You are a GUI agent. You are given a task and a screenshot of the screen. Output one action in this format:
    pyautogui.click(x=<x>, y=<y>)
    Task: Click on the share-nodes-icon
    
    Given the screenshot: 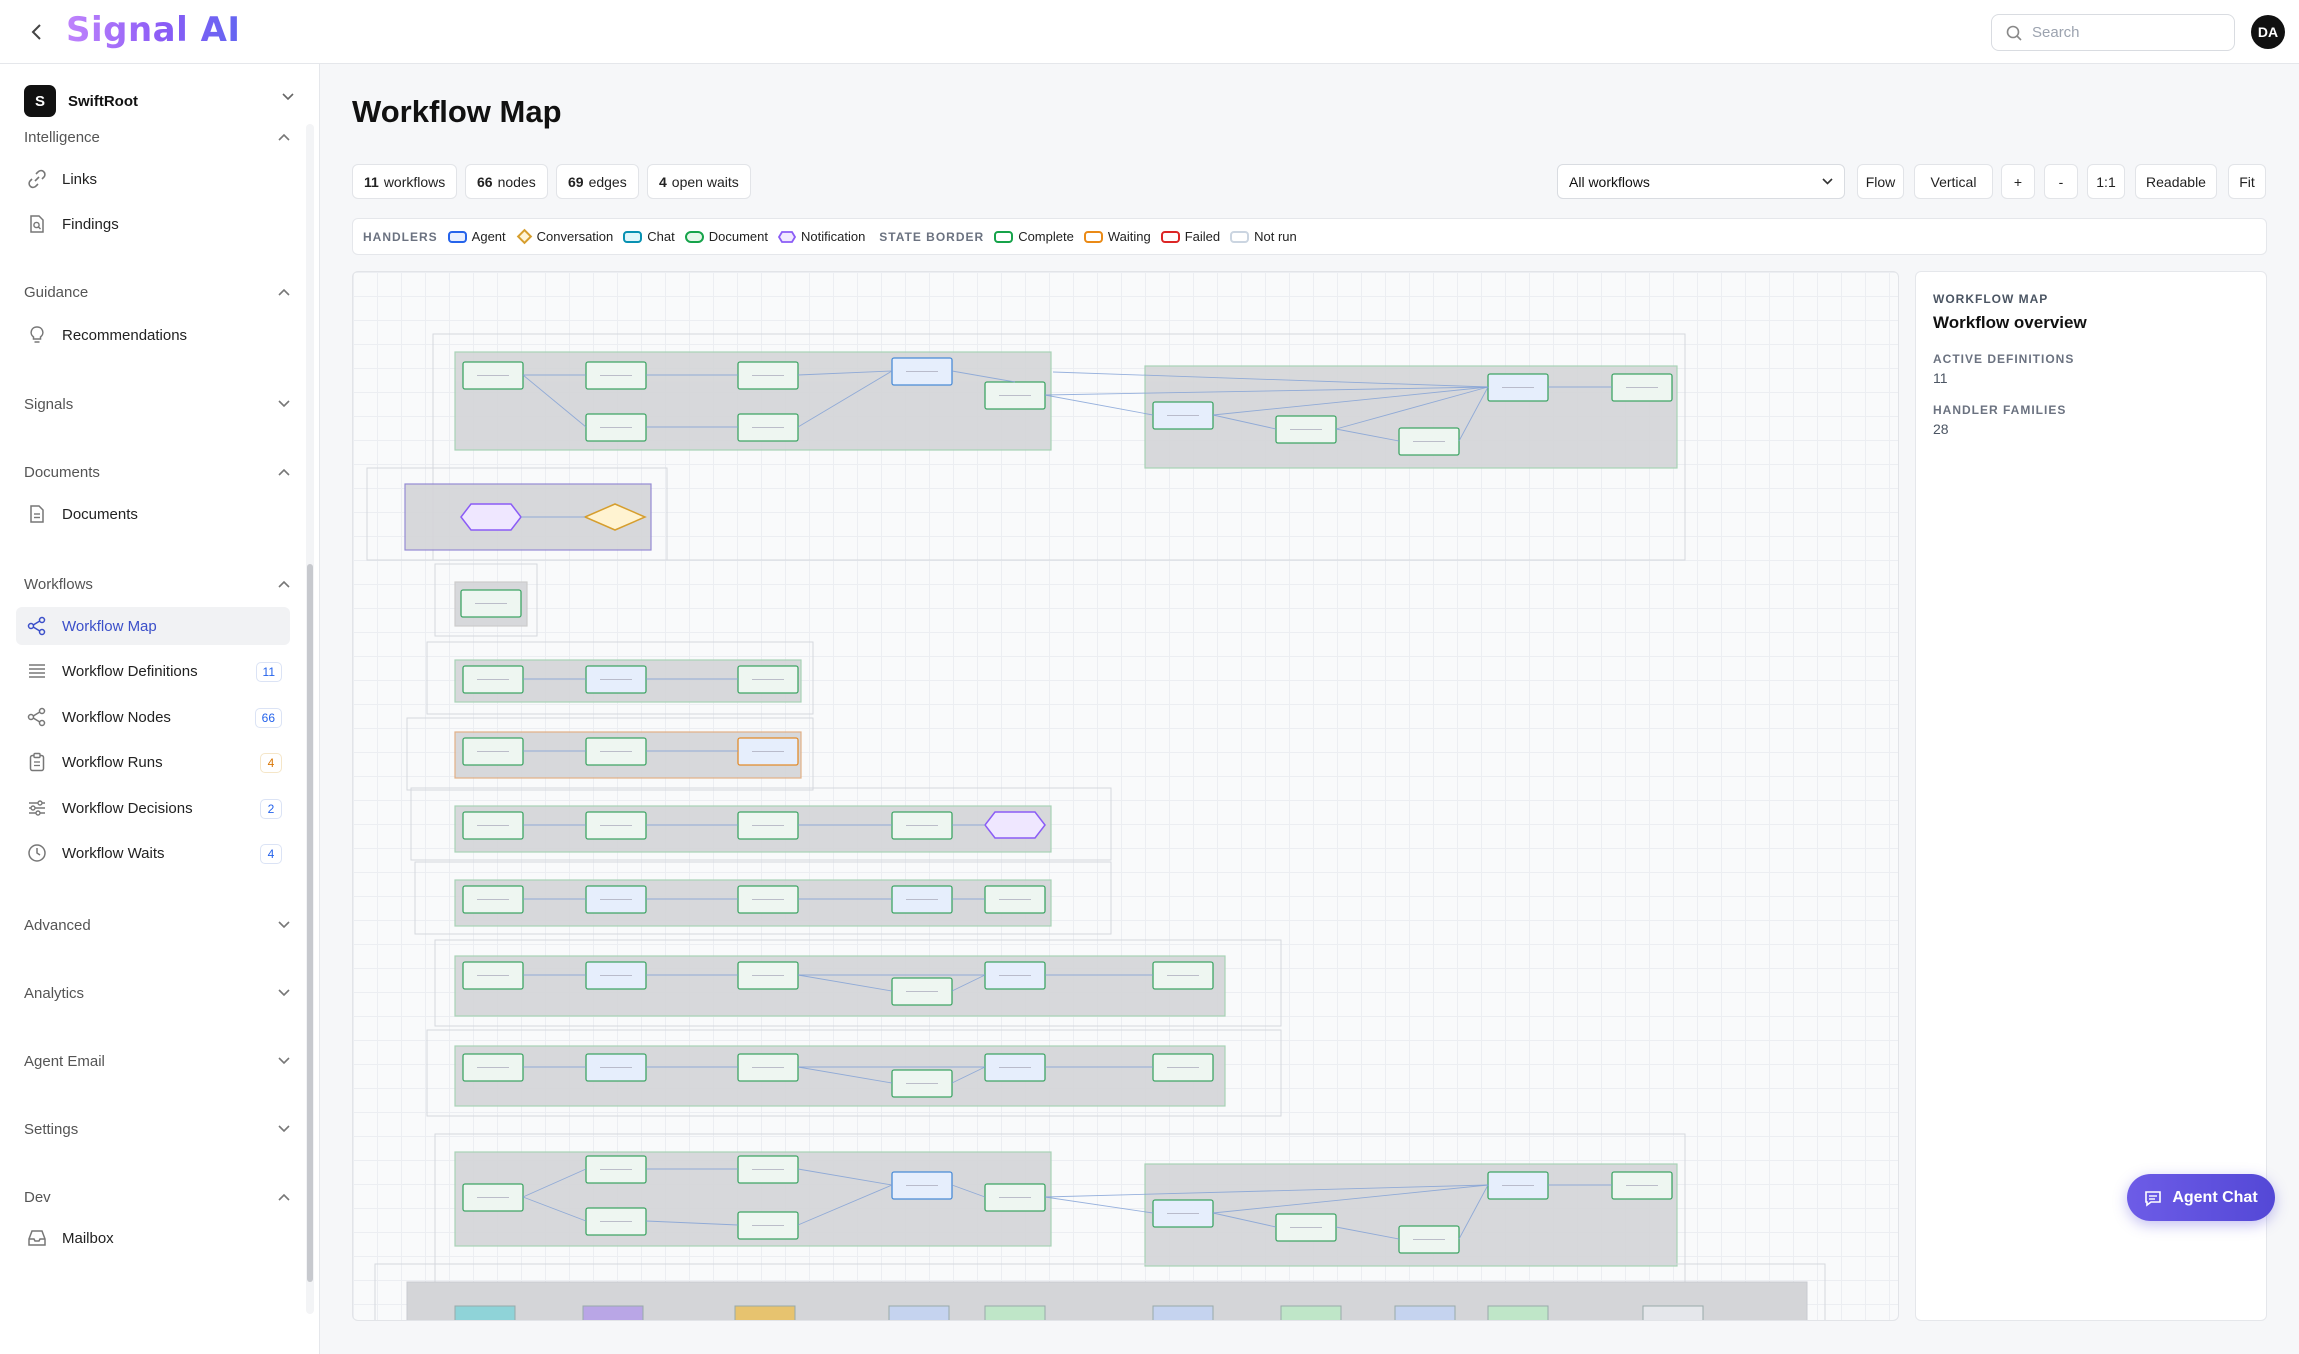 What is the action you would take?
    pyautogui.click(x=37, y=626)
    